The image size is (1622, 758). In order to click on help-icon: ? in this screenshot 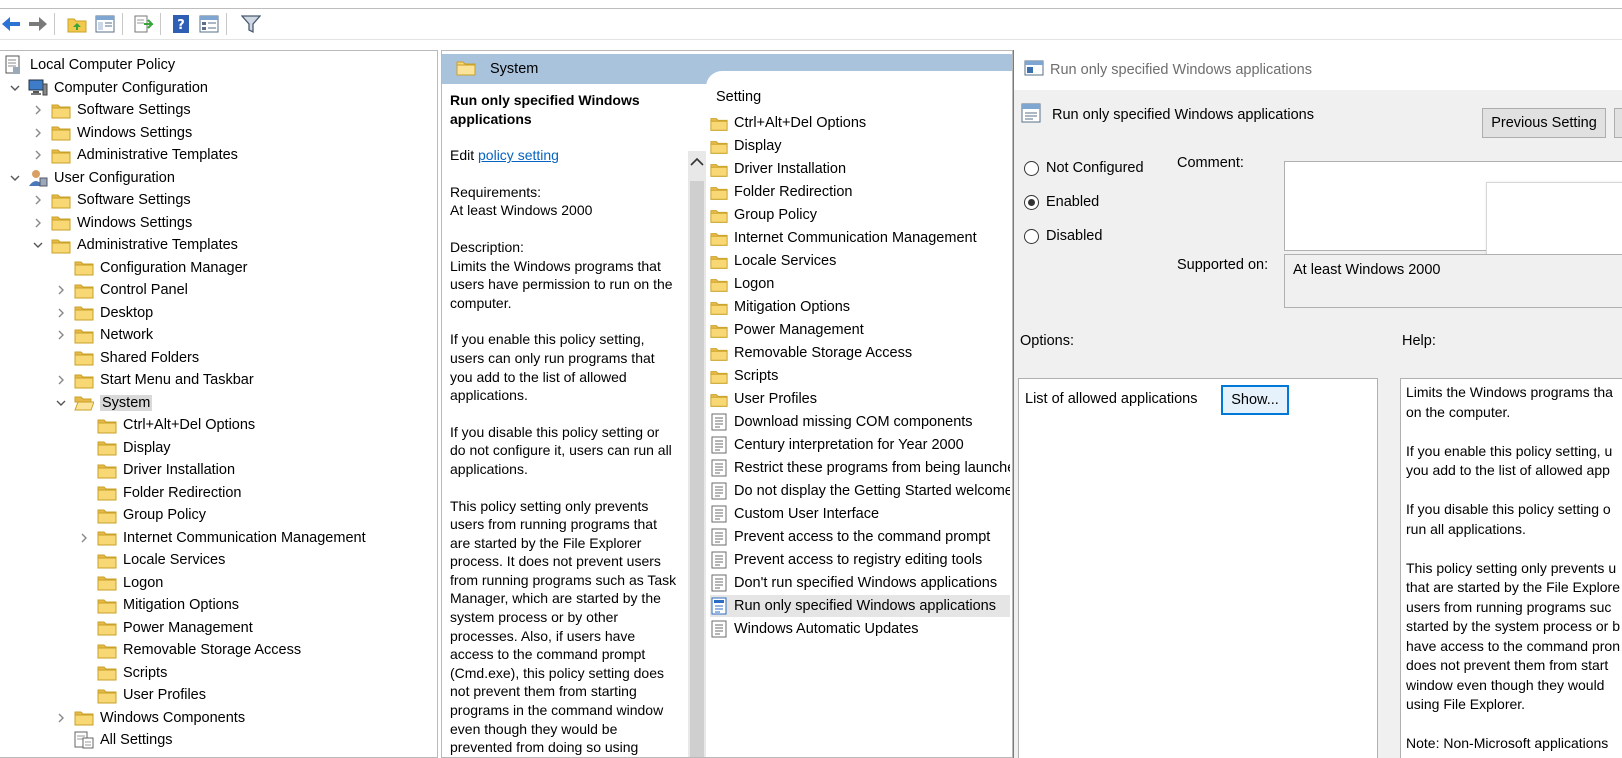, I will do `click(181, 24)`.